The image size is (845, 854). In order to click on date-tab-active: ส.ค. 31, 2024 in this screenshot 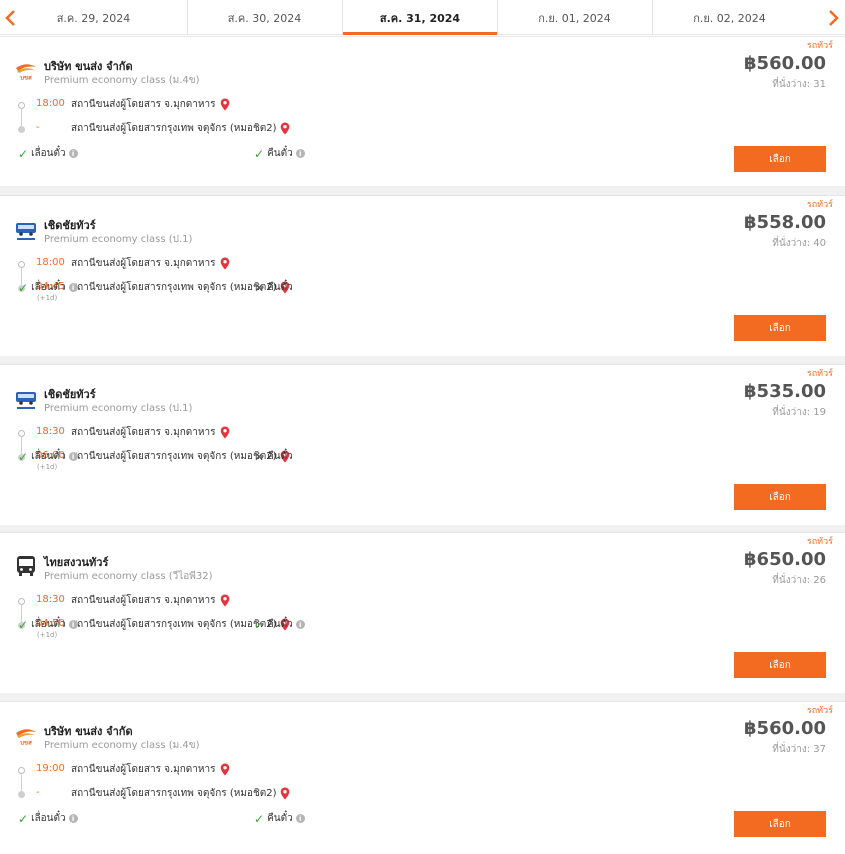, I will do `click(419, 17)`.